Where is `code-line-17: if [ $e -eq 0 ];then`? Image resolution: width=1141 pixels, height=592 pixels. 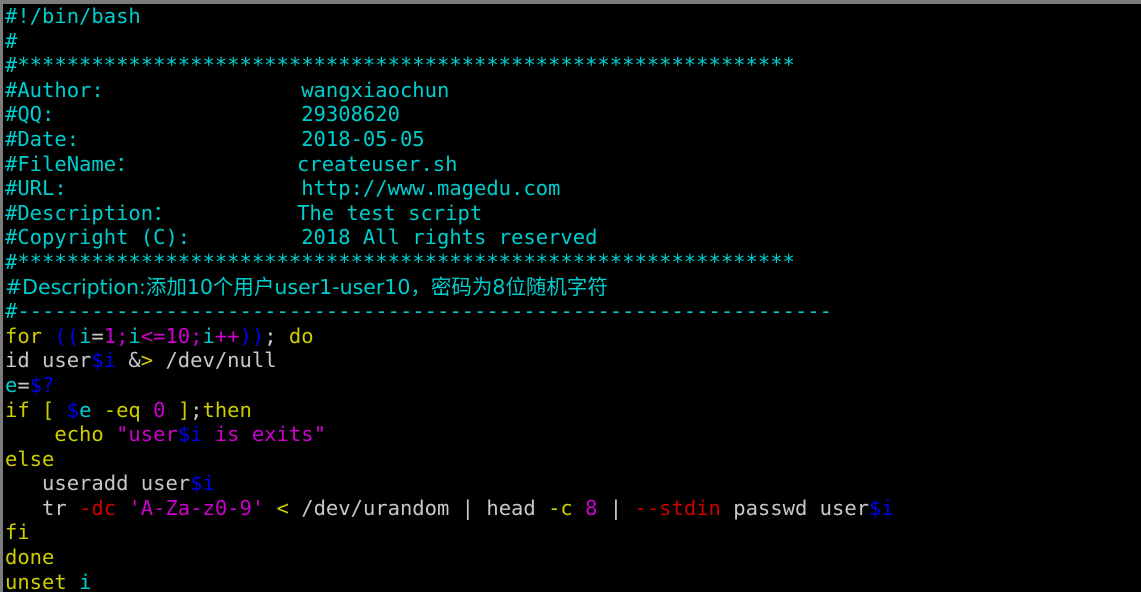
code-line-17: if [ $e -eq 0 ];then is located at coordinates (128, 409).